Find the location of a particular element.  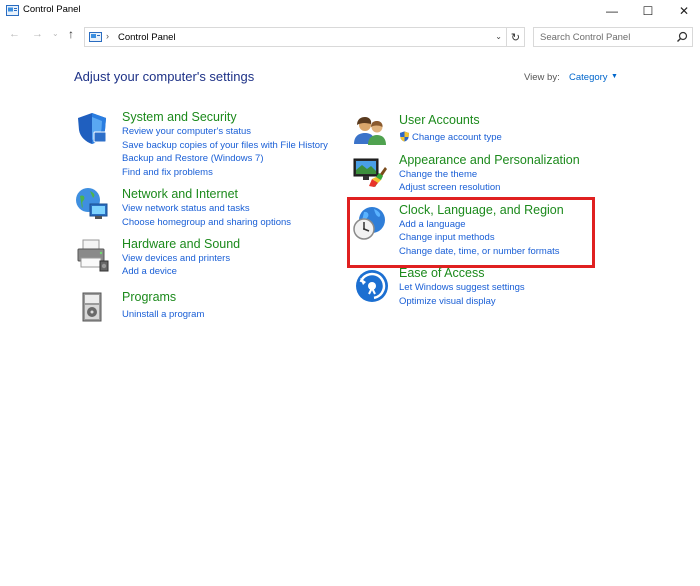

user-accounts-title: User Accounts is located at coordinates (439, 120).